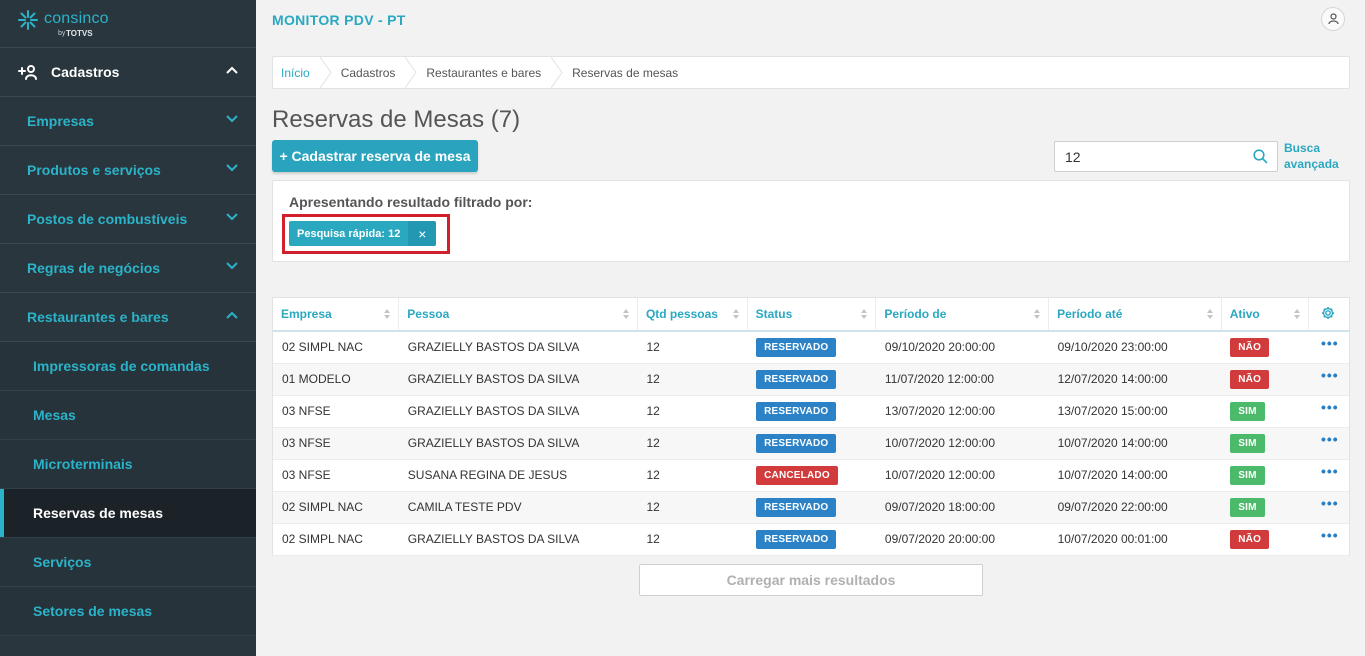 The height and width of the screenshot is (656, 1365). Describe the element at coordinates (1260, 156) in the screenshot. I see `search-icon` at that location.